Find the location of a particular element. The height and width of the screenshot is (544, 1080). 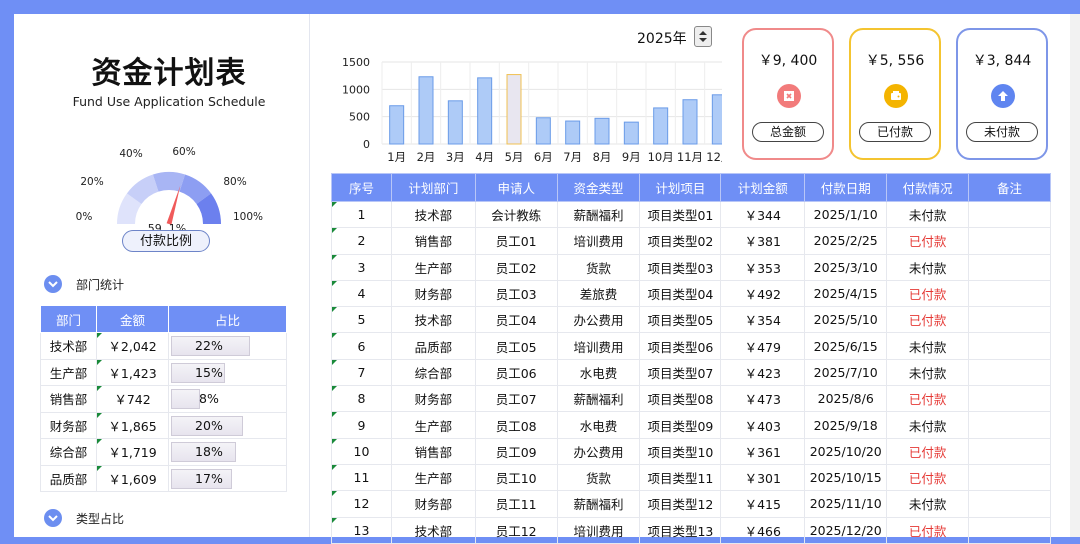

table-cell: 2025/6/15 is located at coordinates (846, 346).